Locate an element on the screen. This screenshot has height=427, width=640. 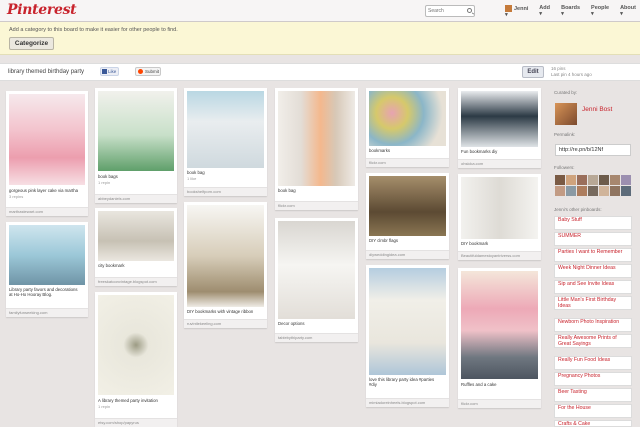
pin-source: marthastewart.com is located at coordinates (26, 211).